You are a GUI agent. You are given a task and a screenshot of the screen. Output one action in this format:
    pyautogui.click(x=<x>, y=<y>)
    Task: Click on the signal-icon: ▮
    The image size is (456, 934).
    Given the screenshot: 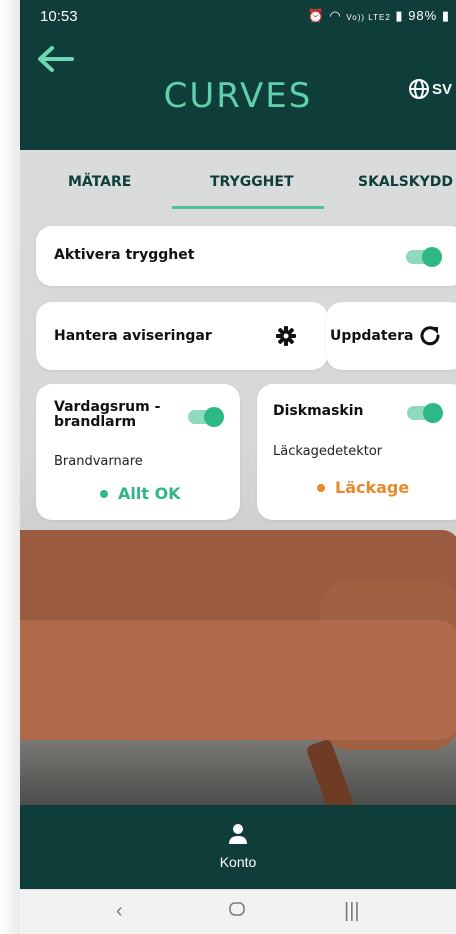 What is the action you would take?
    pyautogui.click(x=399, y=15)
    